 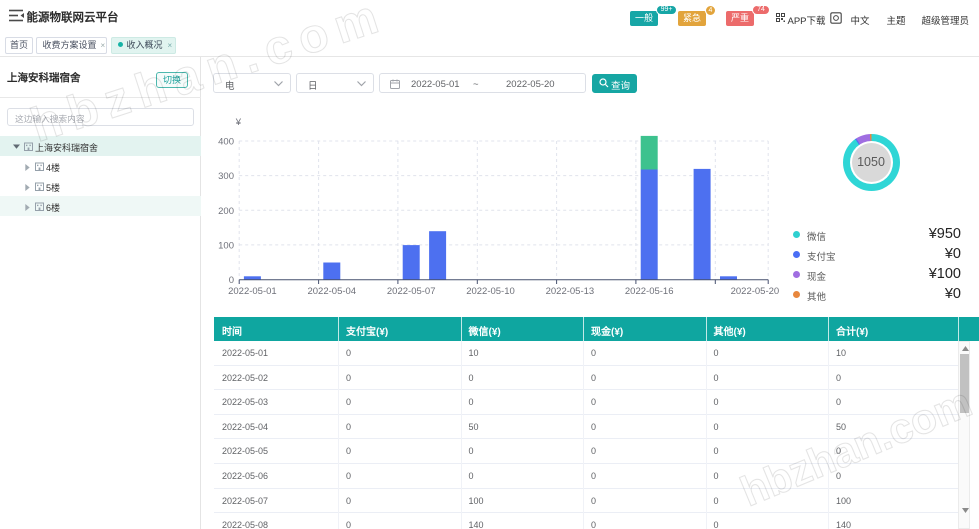 I want to click on svg-text: 2022-05-10, so click(x=490, y=291).